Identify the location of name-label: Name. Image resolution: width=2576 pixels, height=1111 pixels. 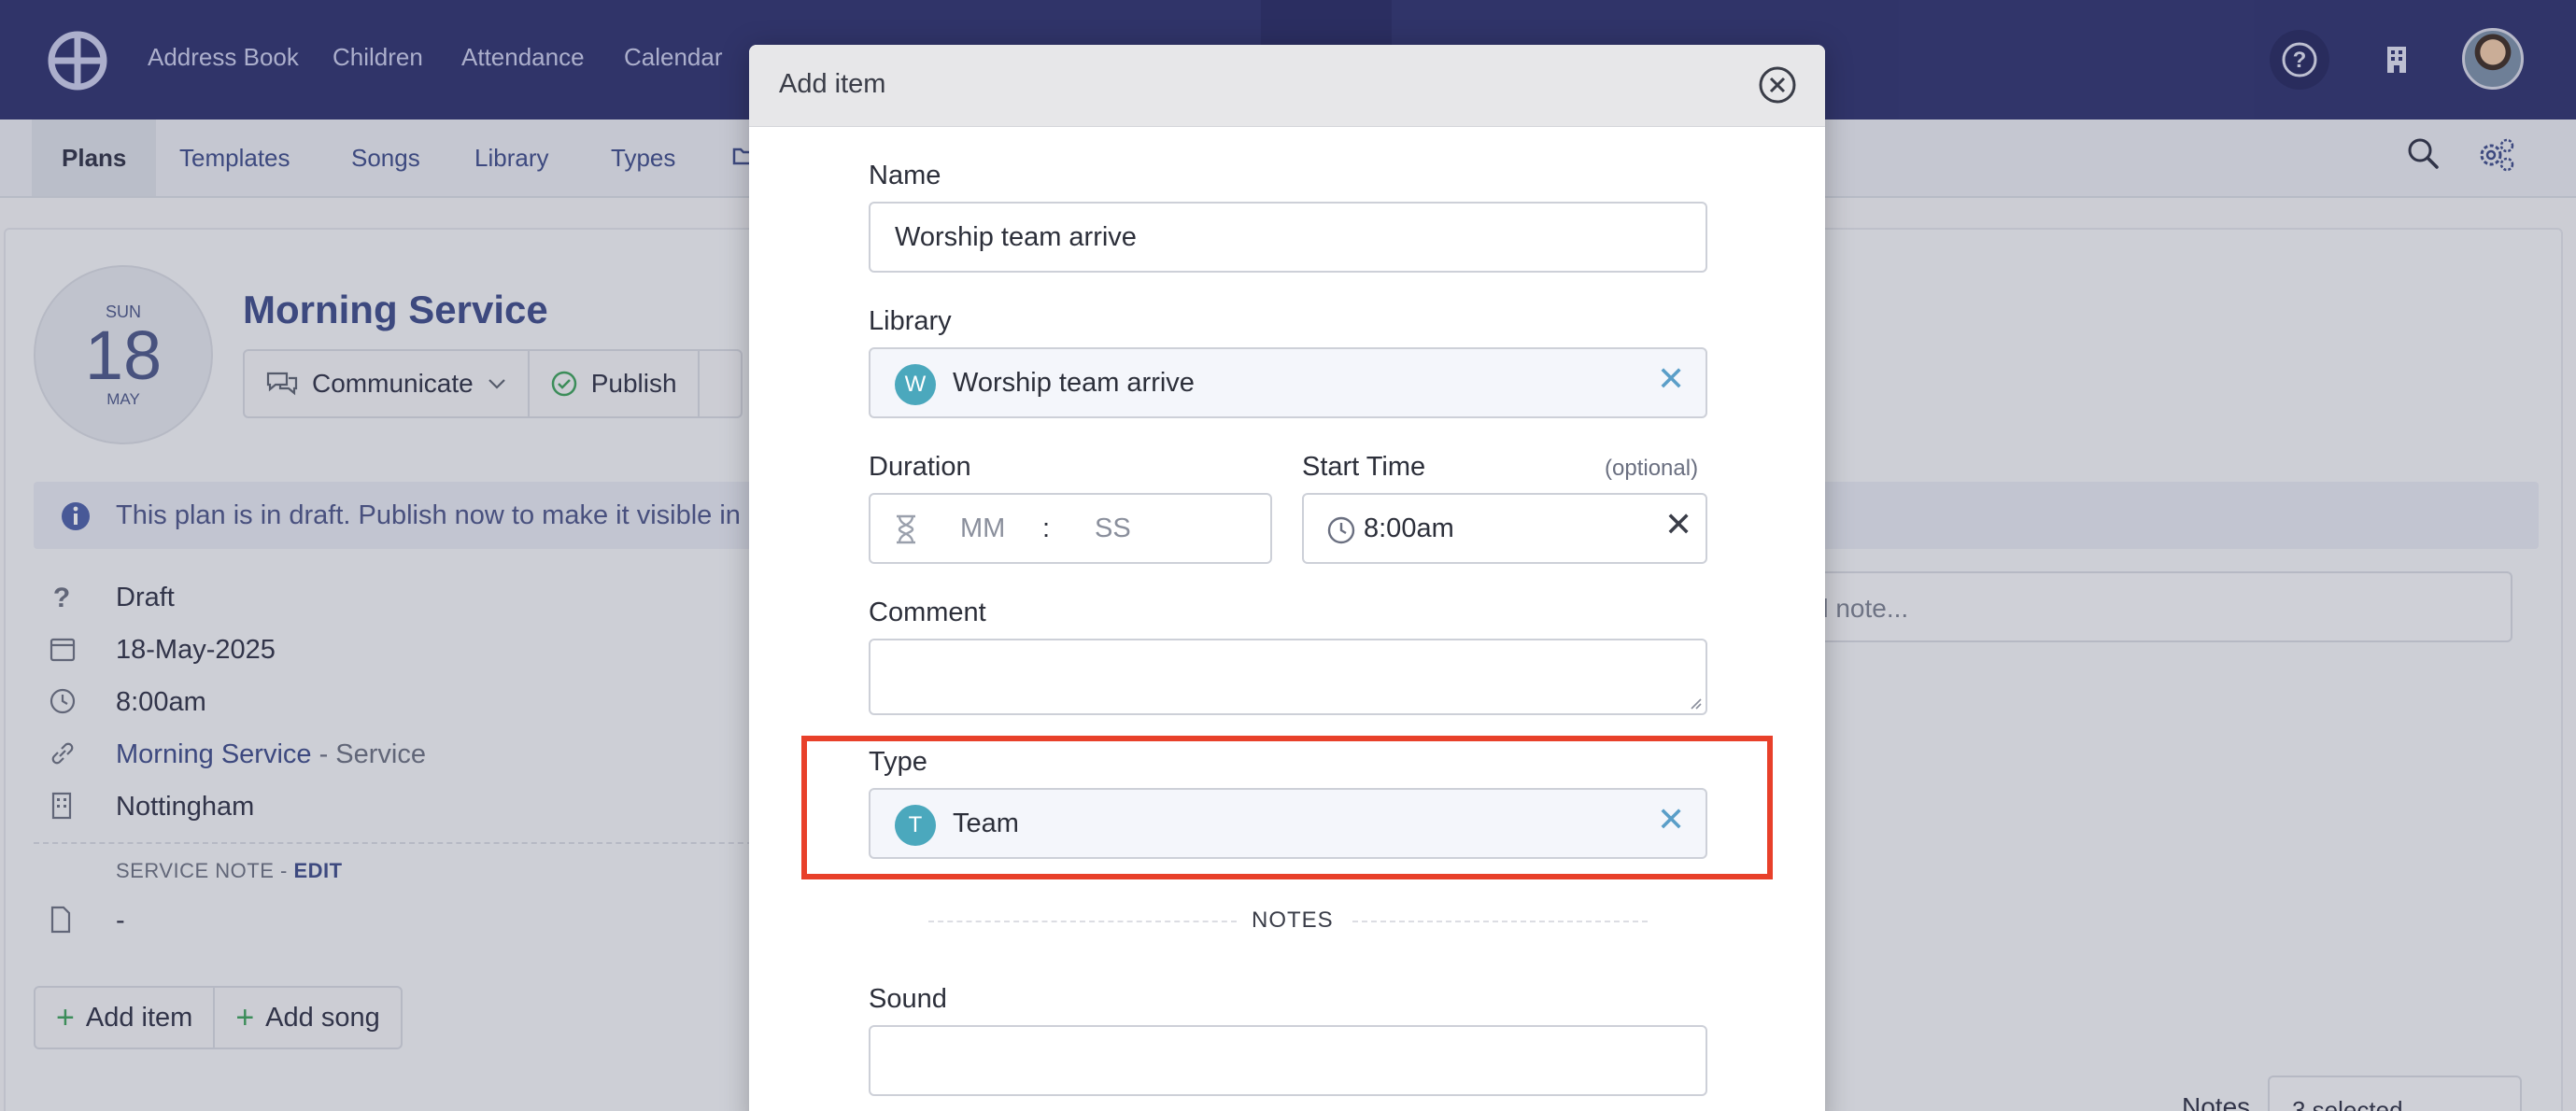
(905, 175).